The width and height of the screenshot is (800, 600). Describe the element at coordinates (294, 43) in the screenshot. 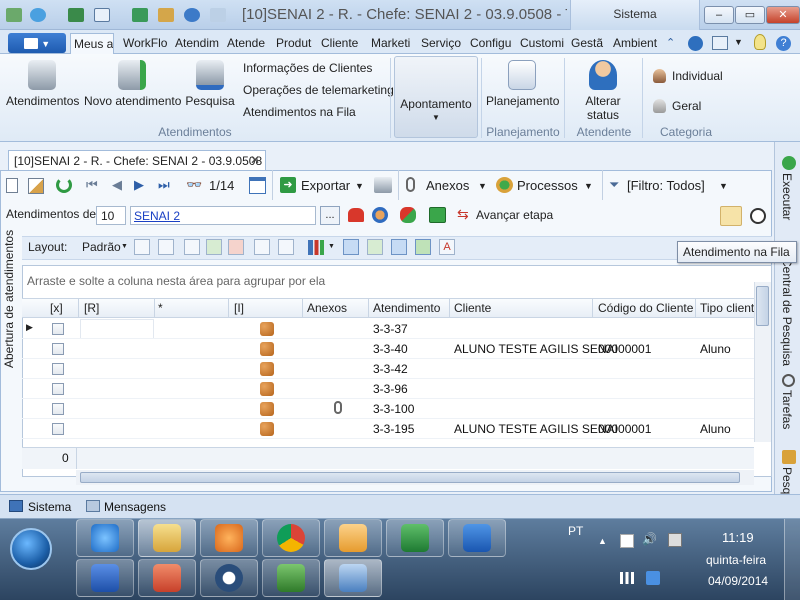

I see `tab-produto: Produt` at that location.